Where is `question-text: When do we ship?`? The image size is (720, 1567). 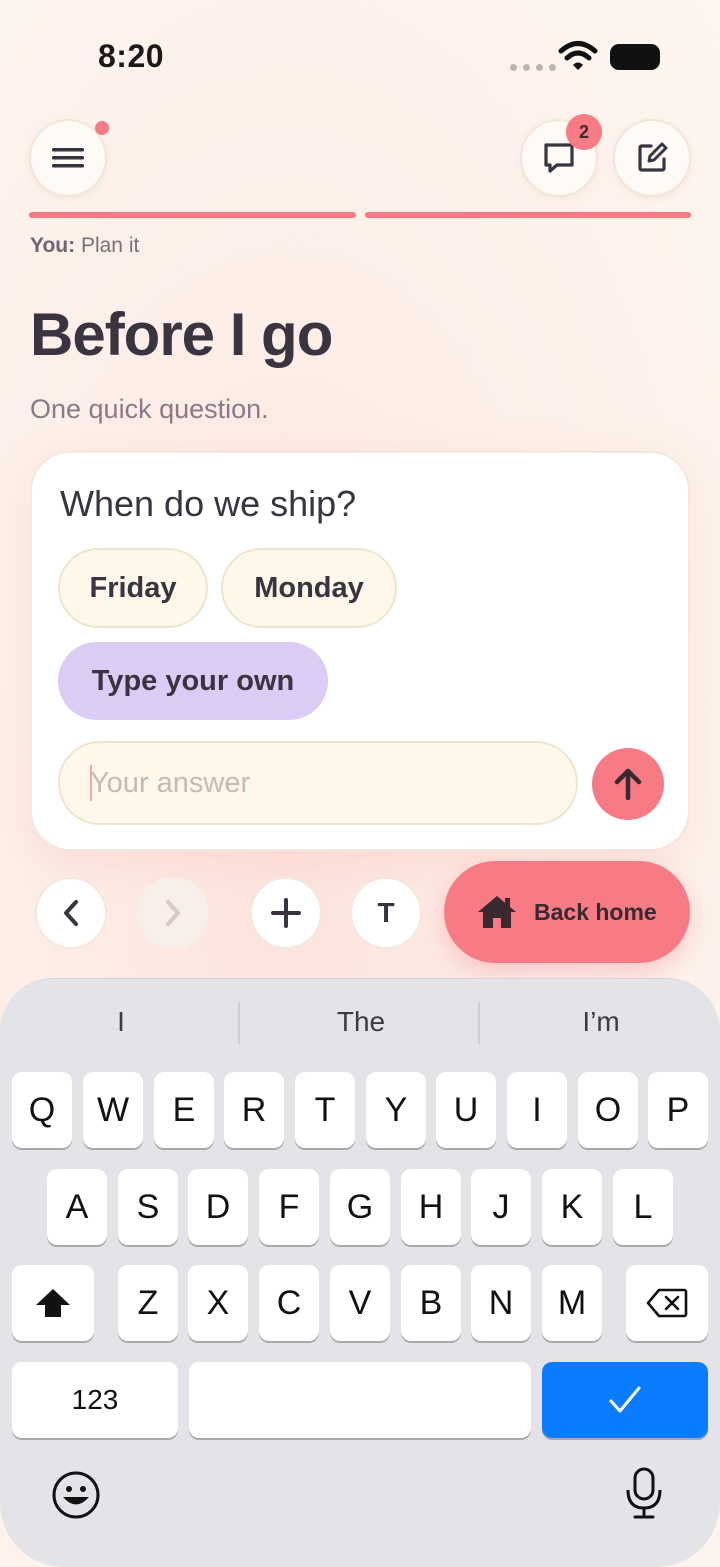
question-text: When do we ship? is located at coordinates (208, 503).